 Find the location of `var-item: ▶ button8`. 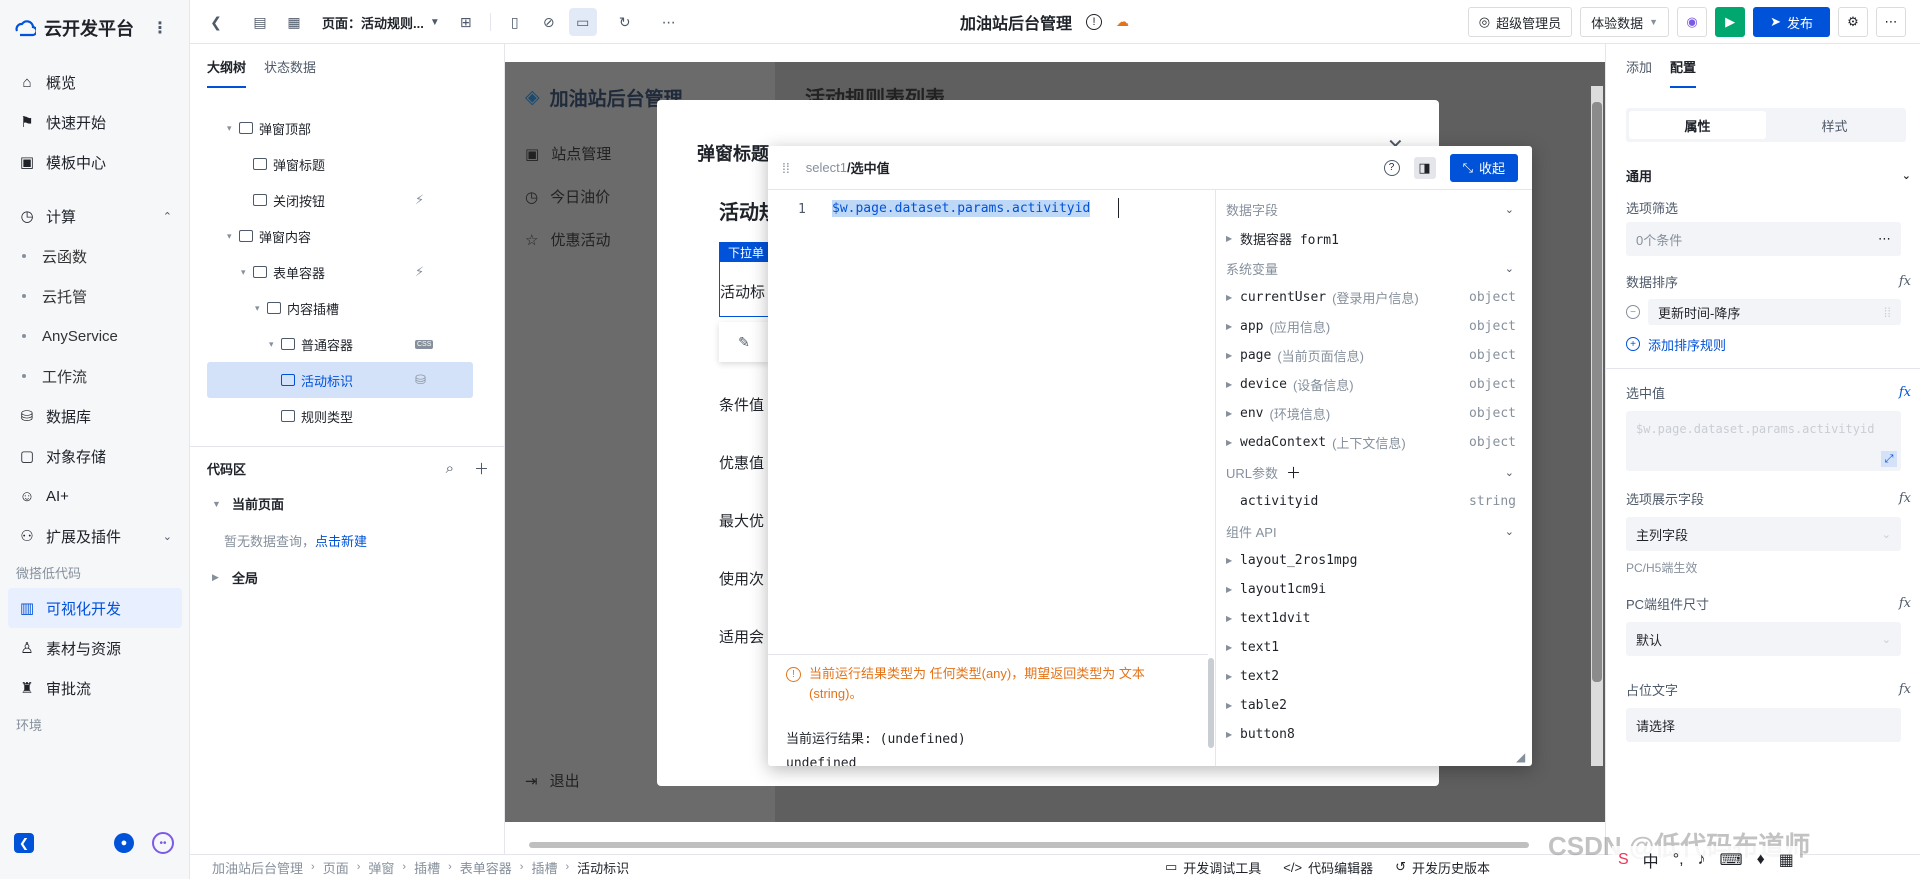

var-item: ▶ button8 is located at coordinates (1374, 734).